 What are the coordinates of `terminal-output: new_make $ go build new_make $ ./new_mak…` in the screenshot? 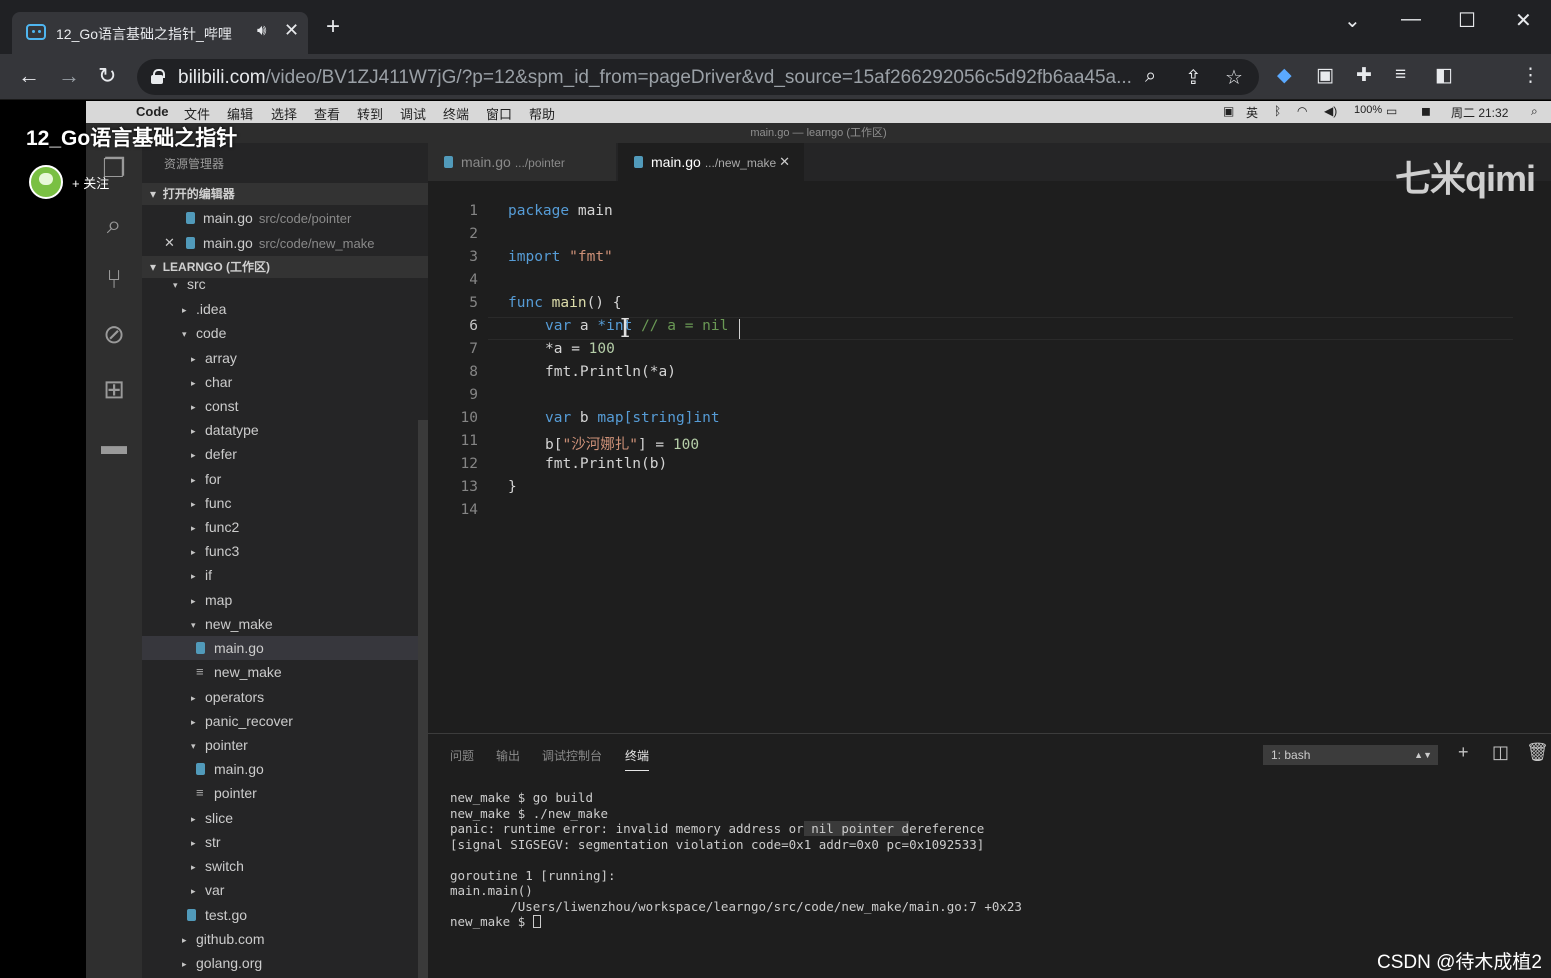 It's located at (736, 859).